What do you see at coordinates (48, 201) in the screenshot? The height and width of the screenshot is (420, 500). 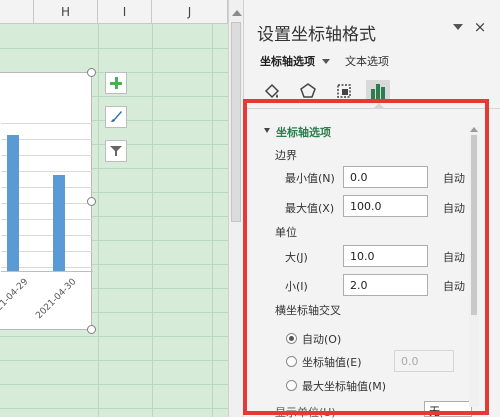 I see `bar-chart: 2021-04-29 2021-04-30` at bounding box center [48, 201].